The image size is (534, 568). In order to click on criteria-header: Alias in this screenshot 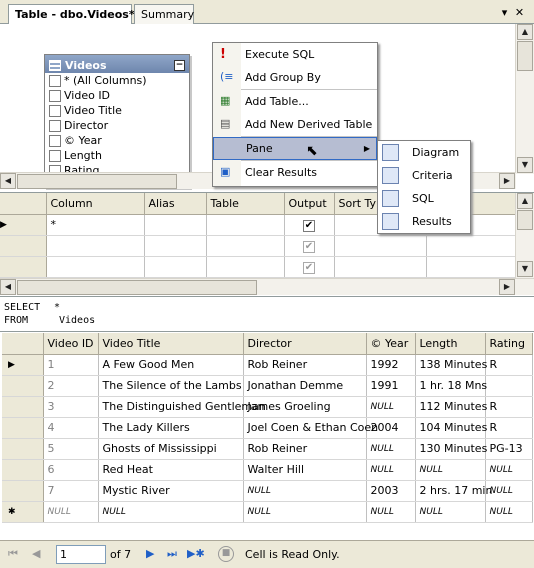, I will do `click(175, 204)`.